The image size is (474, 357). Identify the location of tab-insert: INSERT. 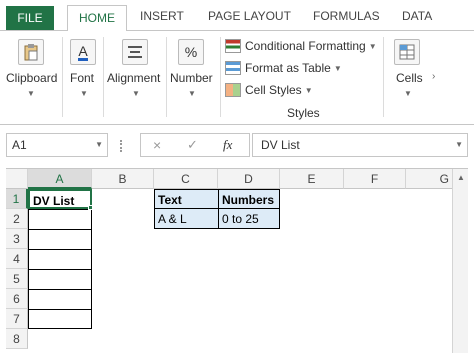
(162, 16).